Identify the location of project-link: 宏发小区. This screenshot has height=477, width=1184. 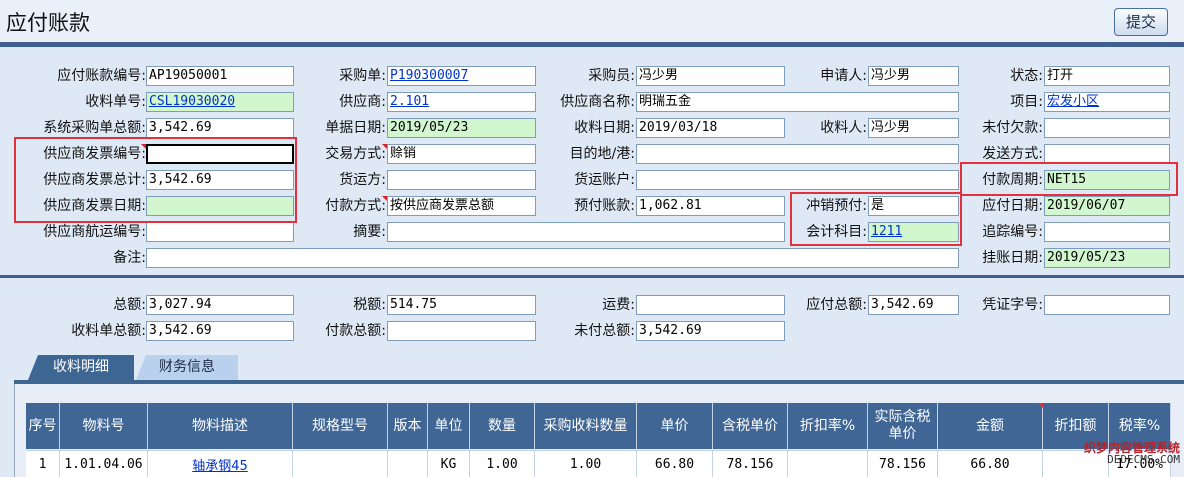
(1107, 102).